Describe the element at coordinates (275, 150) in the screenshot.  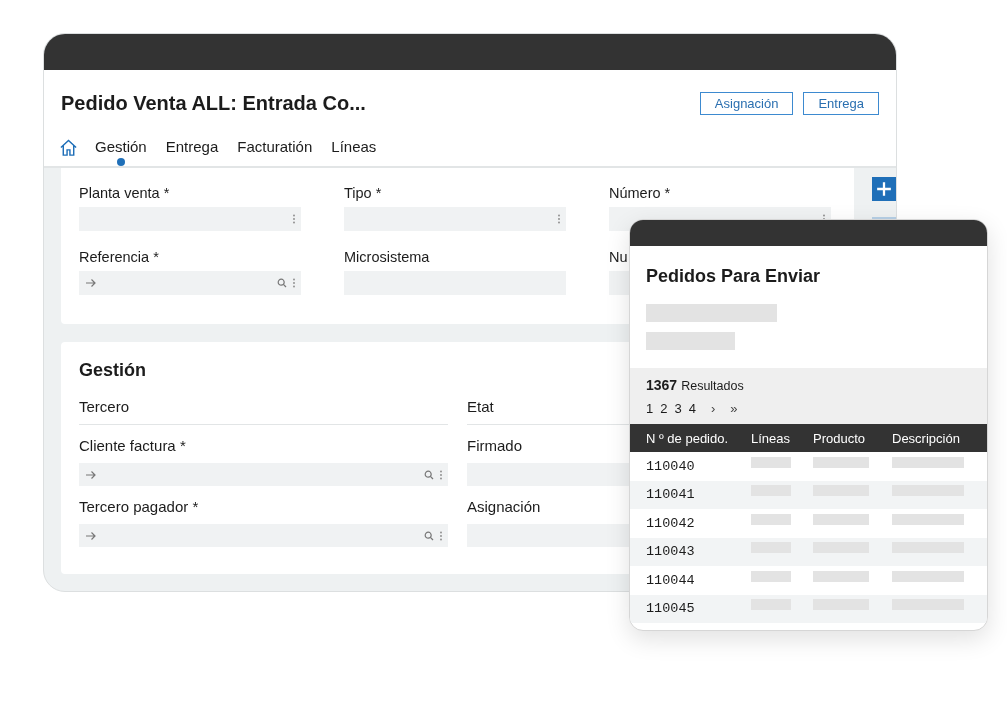
I see `tab: Facturatión` at that location.